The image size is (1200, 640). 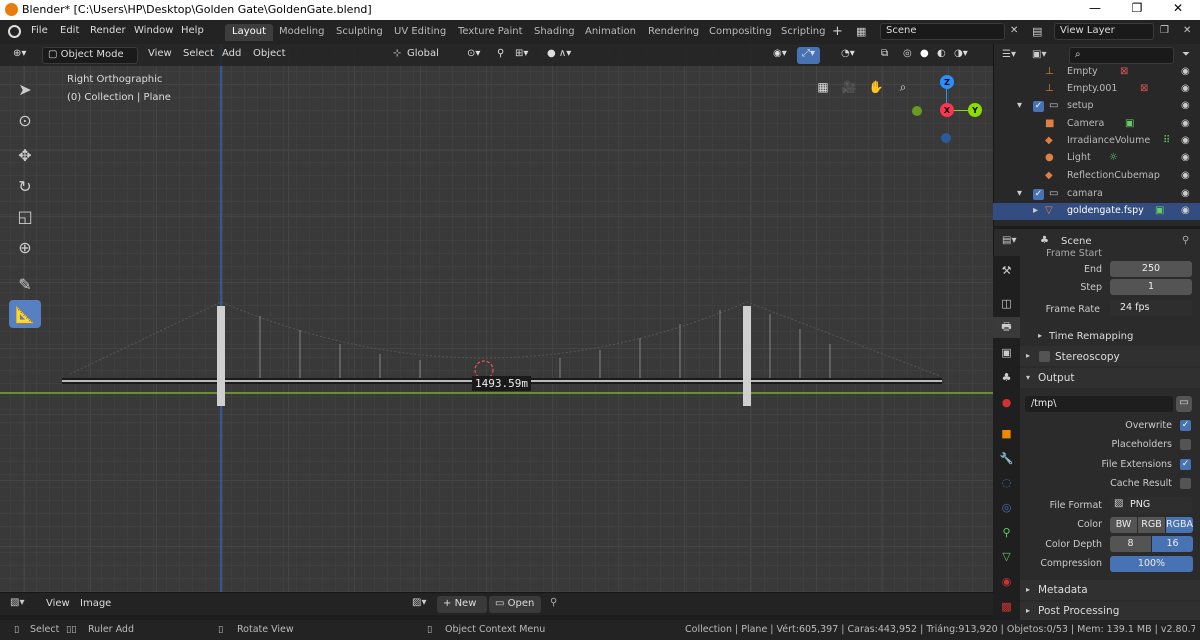 I want to click on collection-checkbox: ✓, so click(x=1038, y=106).